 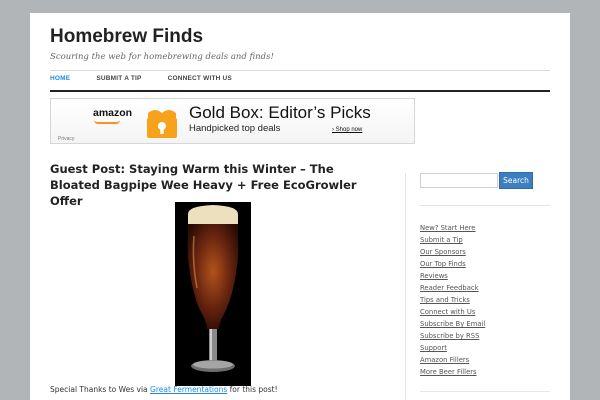 What do you see at coordinates (485, 391) in the screenshot?
I see `sidebar-divider-bottom` at bounding box center [485, 391].